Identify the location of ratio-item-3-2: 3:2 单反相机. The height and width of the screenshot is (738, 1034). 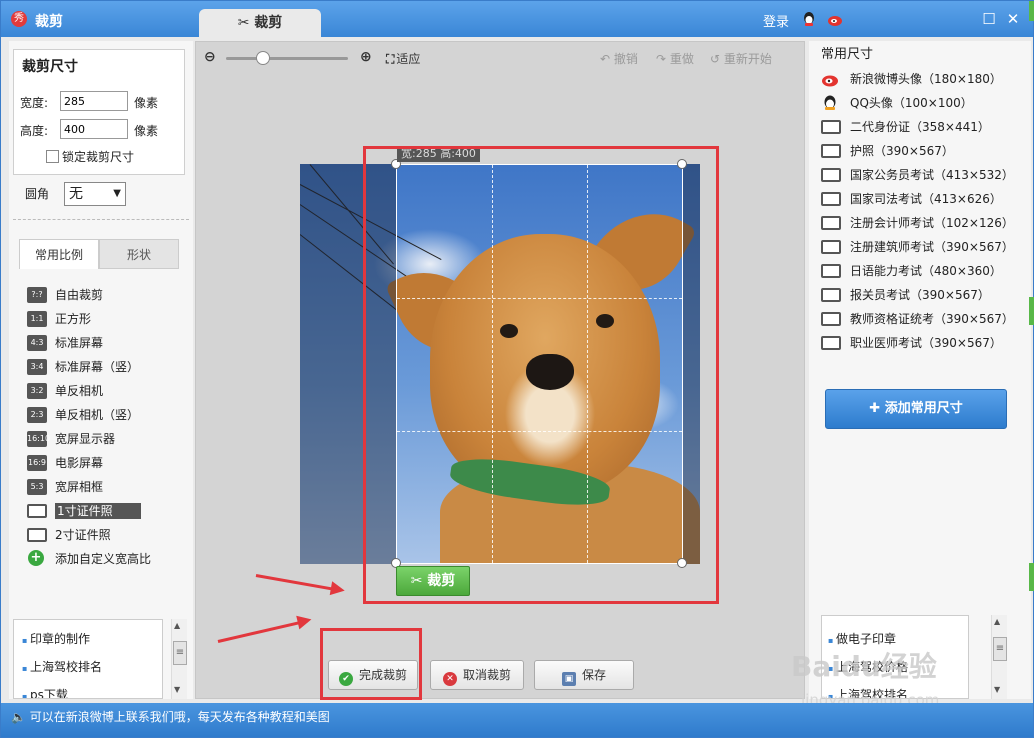
(107, 391).